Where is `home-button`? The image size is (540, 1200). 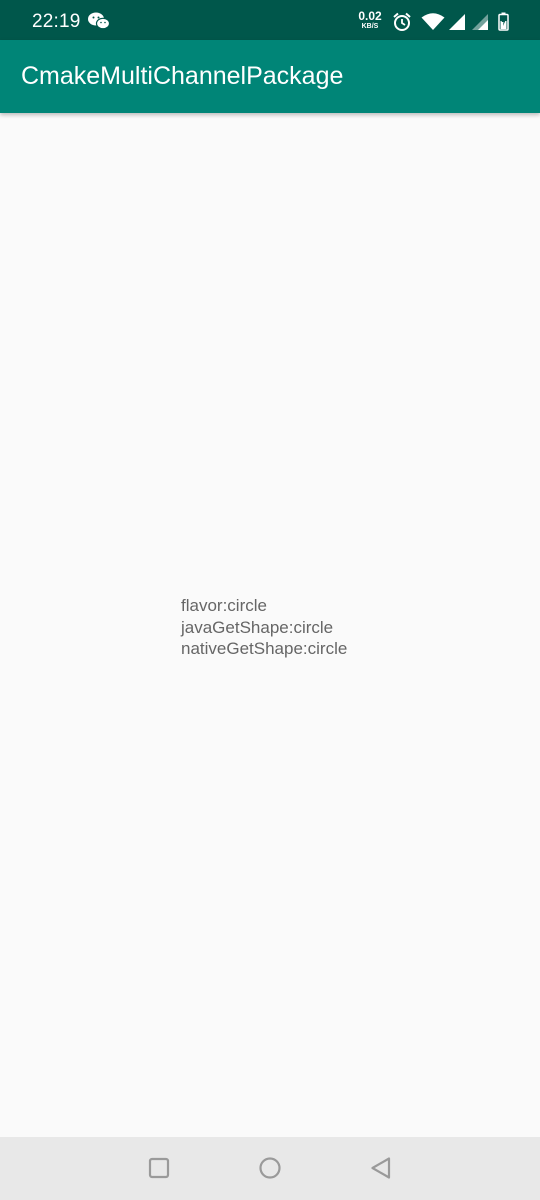
home-button is located at coordinates (270, 1168).